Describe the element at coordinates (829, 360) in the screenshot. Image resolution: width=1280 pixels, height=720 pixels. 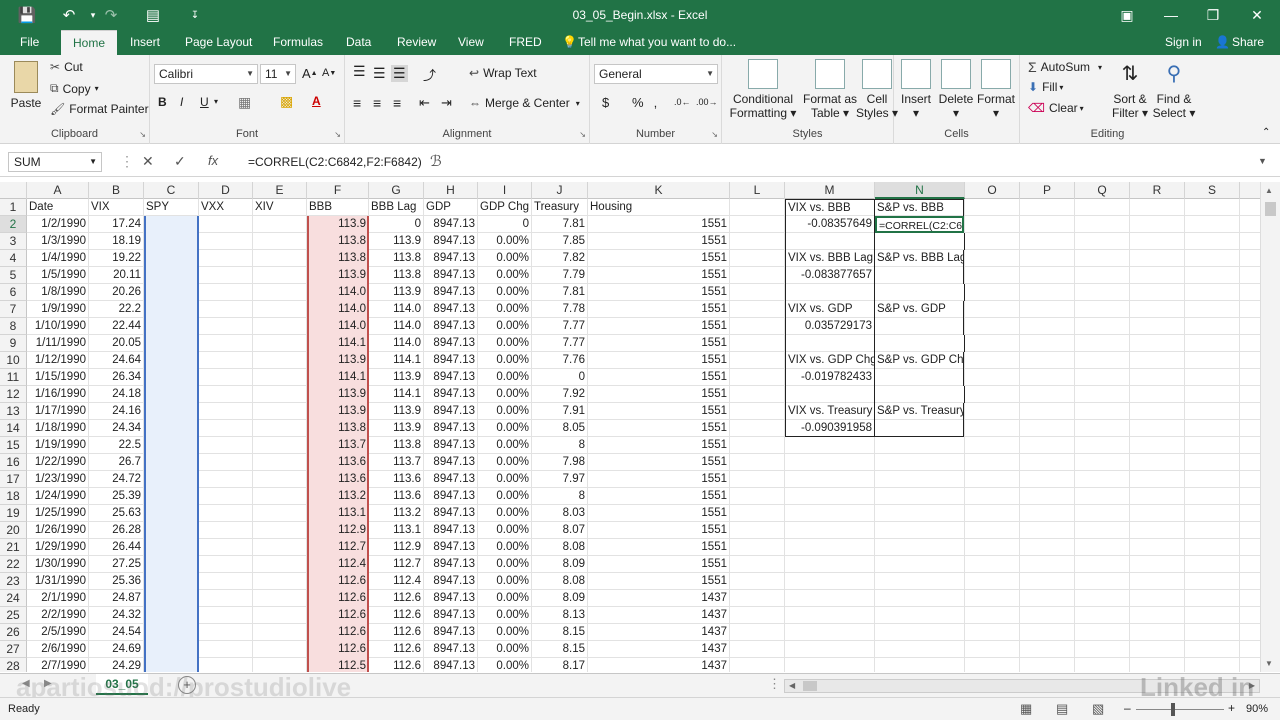
I see `cell: VIX vs. GDP Chg` at that location.